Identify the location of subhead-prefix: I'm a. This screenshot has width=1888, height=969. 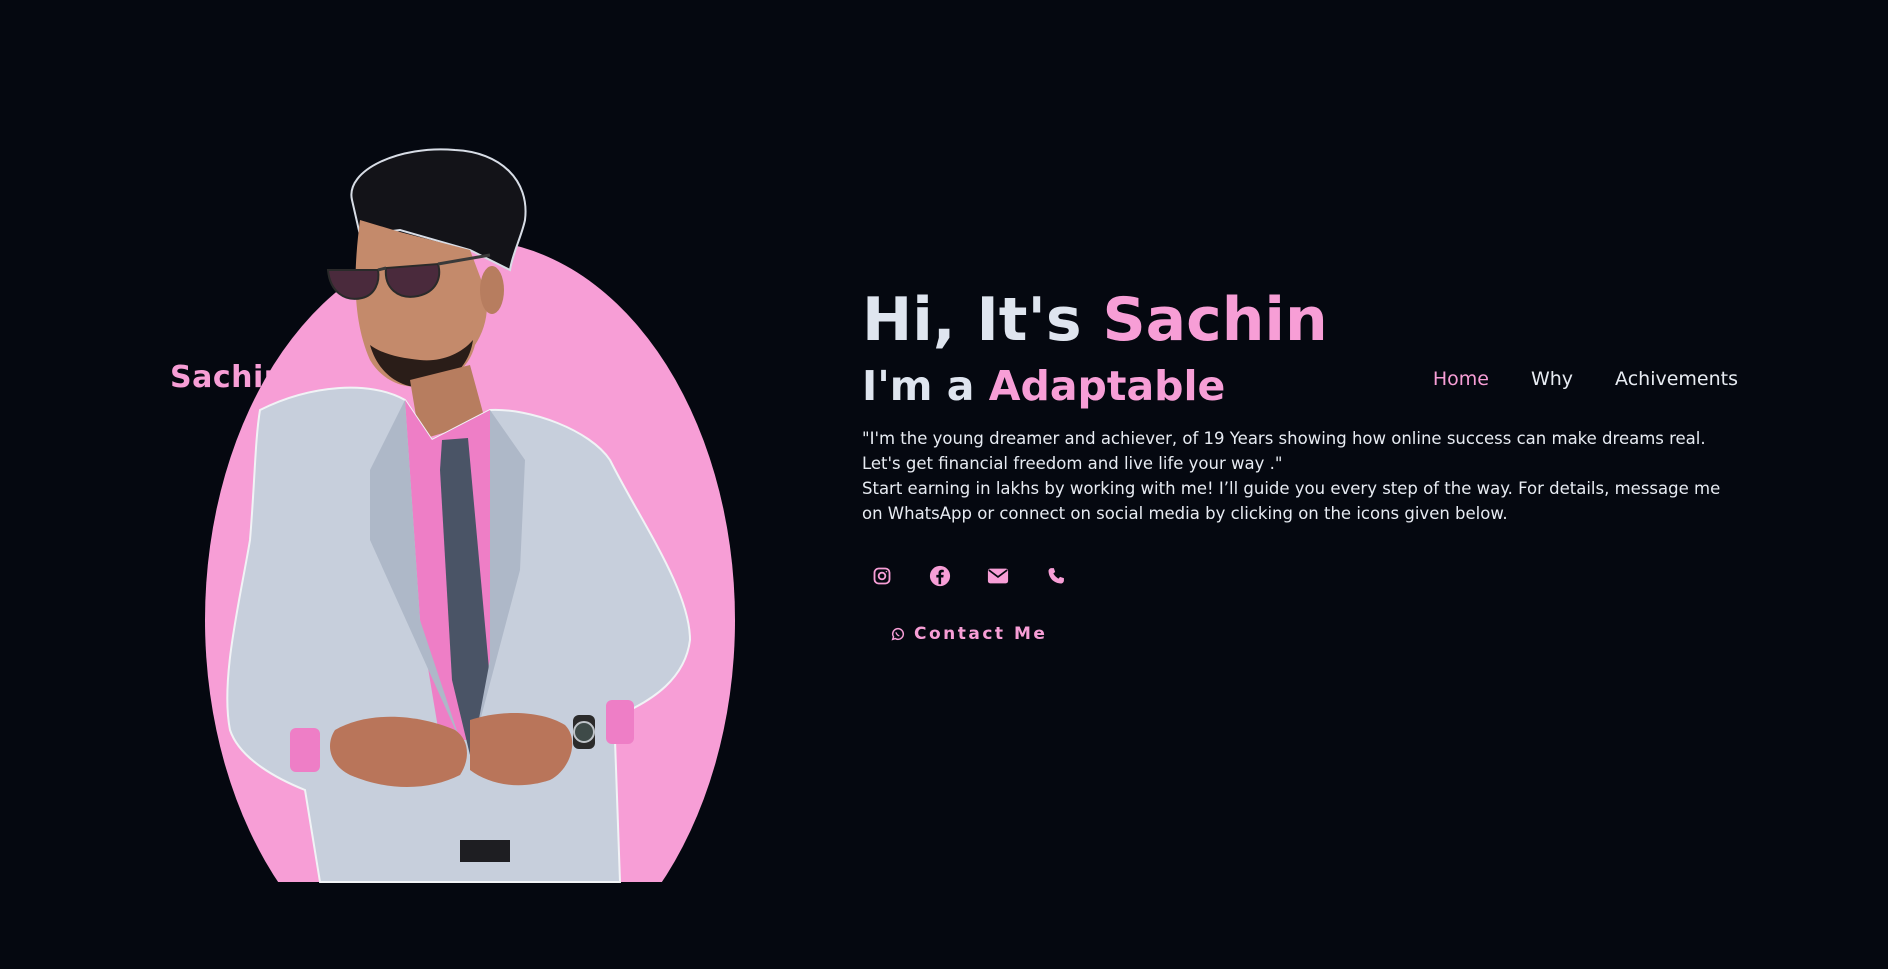
(925, 386).